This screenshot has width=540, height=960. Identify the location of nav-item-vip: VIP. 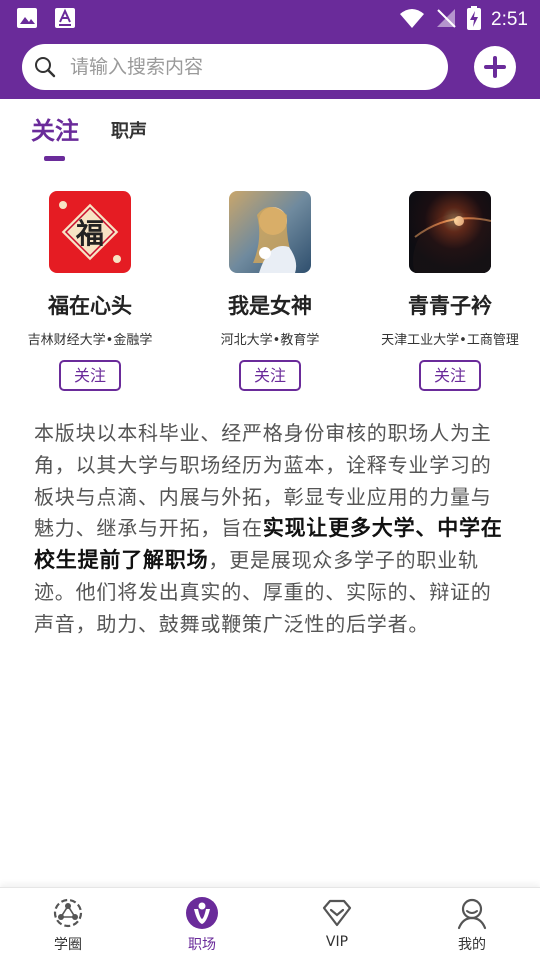
(337, 923).